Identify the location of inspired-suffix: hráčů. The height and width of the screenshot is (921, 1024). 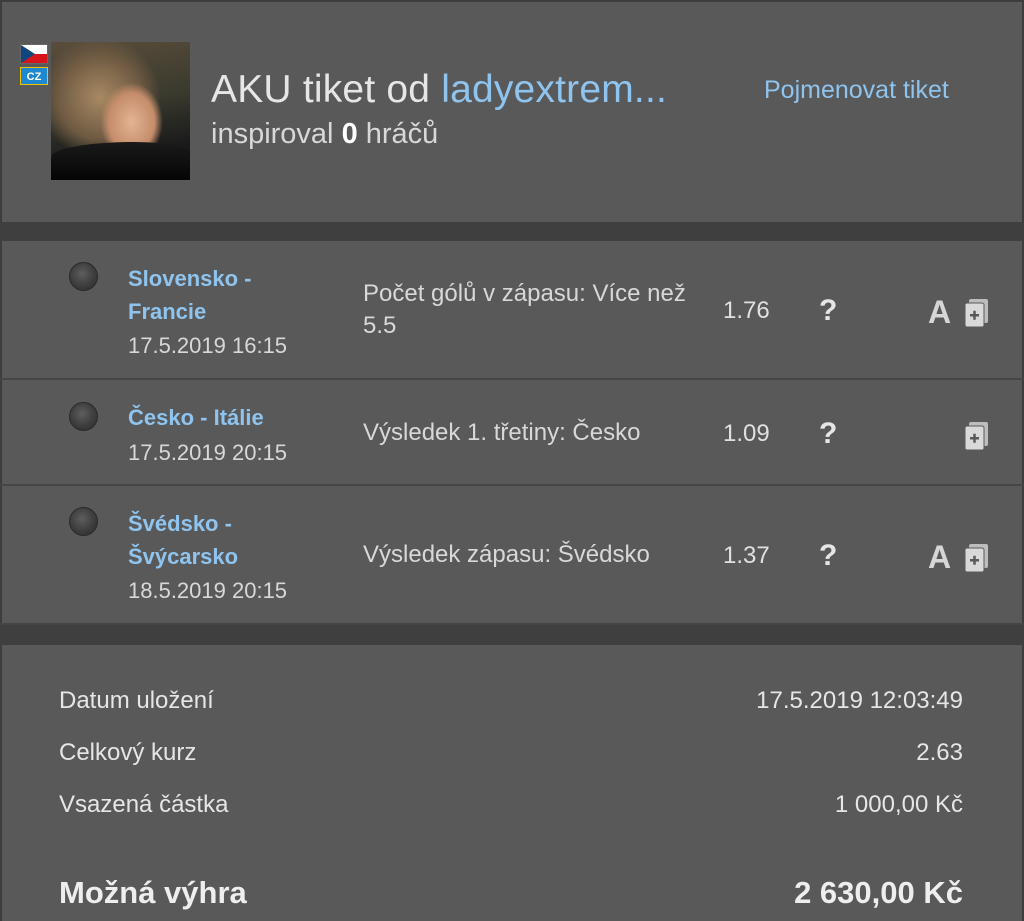
(398, 134).